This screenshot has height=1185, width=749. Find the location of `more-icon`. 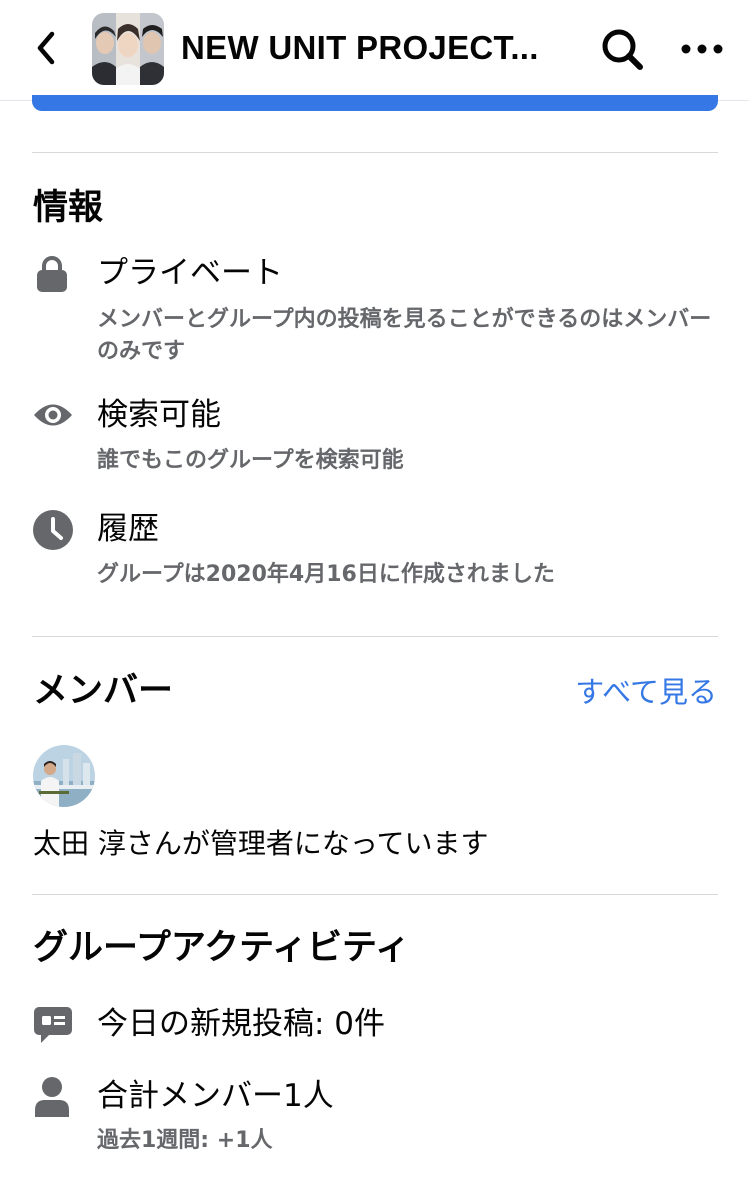

more-icon is located at coordinates (702, 49).